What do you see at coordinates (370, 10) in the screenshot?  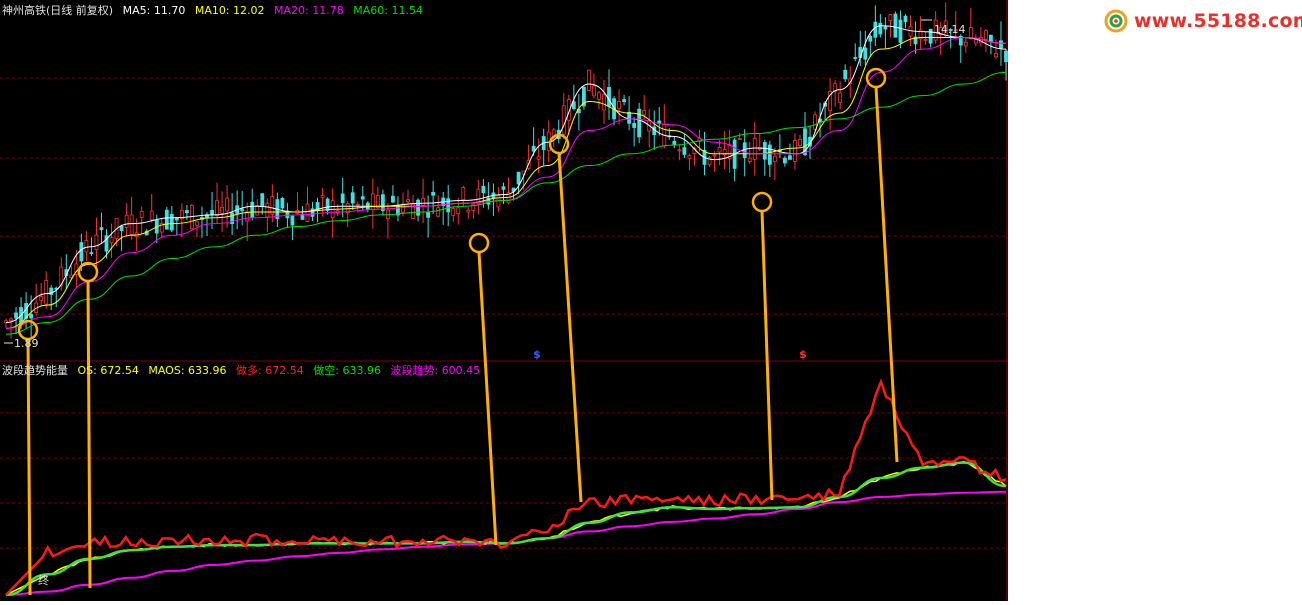 I see `ma60-label: MA60:` at bounding box center [370, 10].